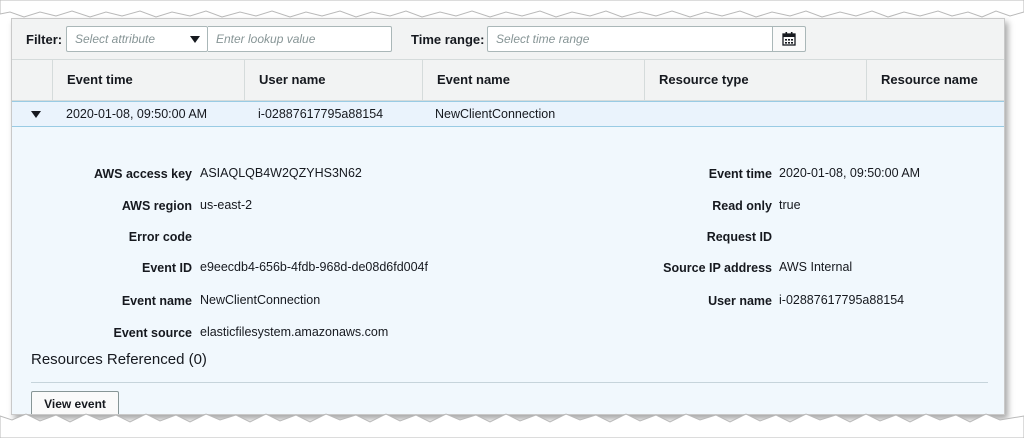 This screenshot has width=1024, height=438. I want to click on time-range-input: Select time range, so click(630, 39).